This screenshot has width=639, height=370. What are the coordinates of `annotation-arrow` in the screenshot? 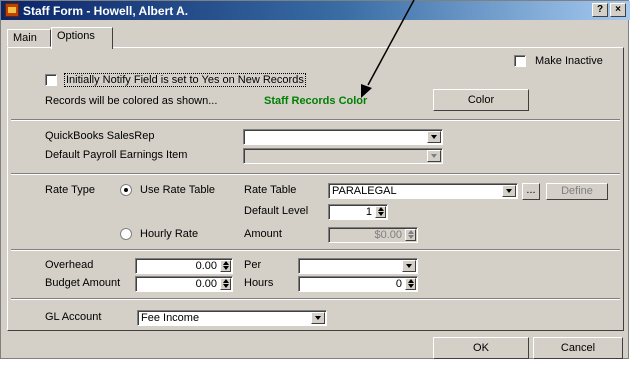 It's located at (388, 49).